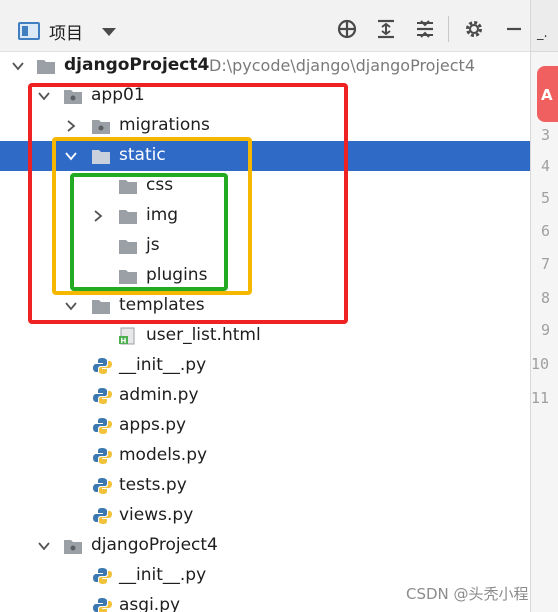 The height and width of the screenshot is (612, 558). Describe the element at coordinates (265, 486) in the screenshot. I see `tree-row-tests-py: tests.py` at that location.